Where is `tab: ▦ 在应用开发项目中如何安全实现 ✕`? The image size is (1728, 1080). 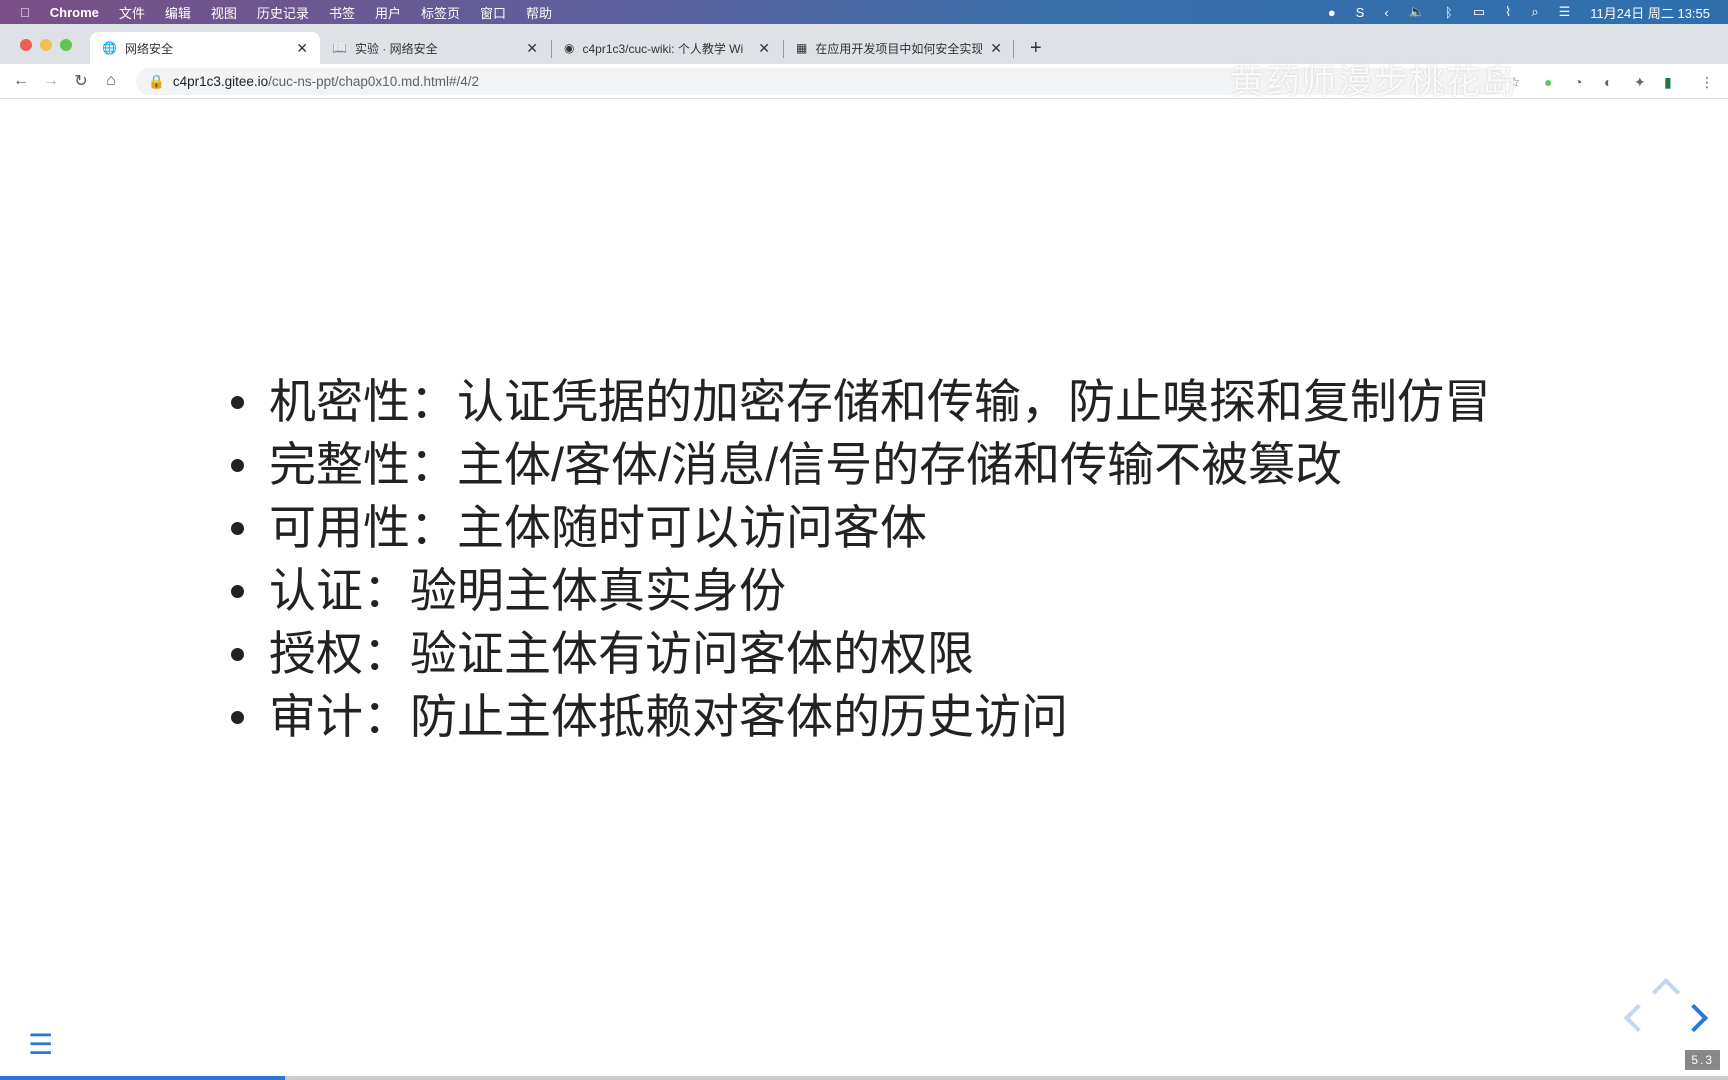
tab: ▦ 在应用开发项目中如何安全实现 ✕ is located at coordinates (899, 48).